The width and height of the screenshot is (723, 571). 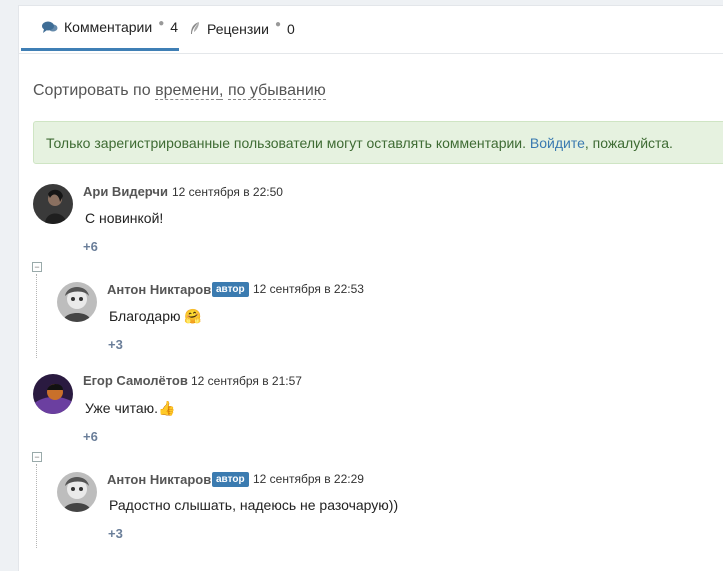 What do you see at coordinates (246, 381) in the screenshot?
I see `comment-time: 12 сентября в 21:57` at bounding box center [246, 381].